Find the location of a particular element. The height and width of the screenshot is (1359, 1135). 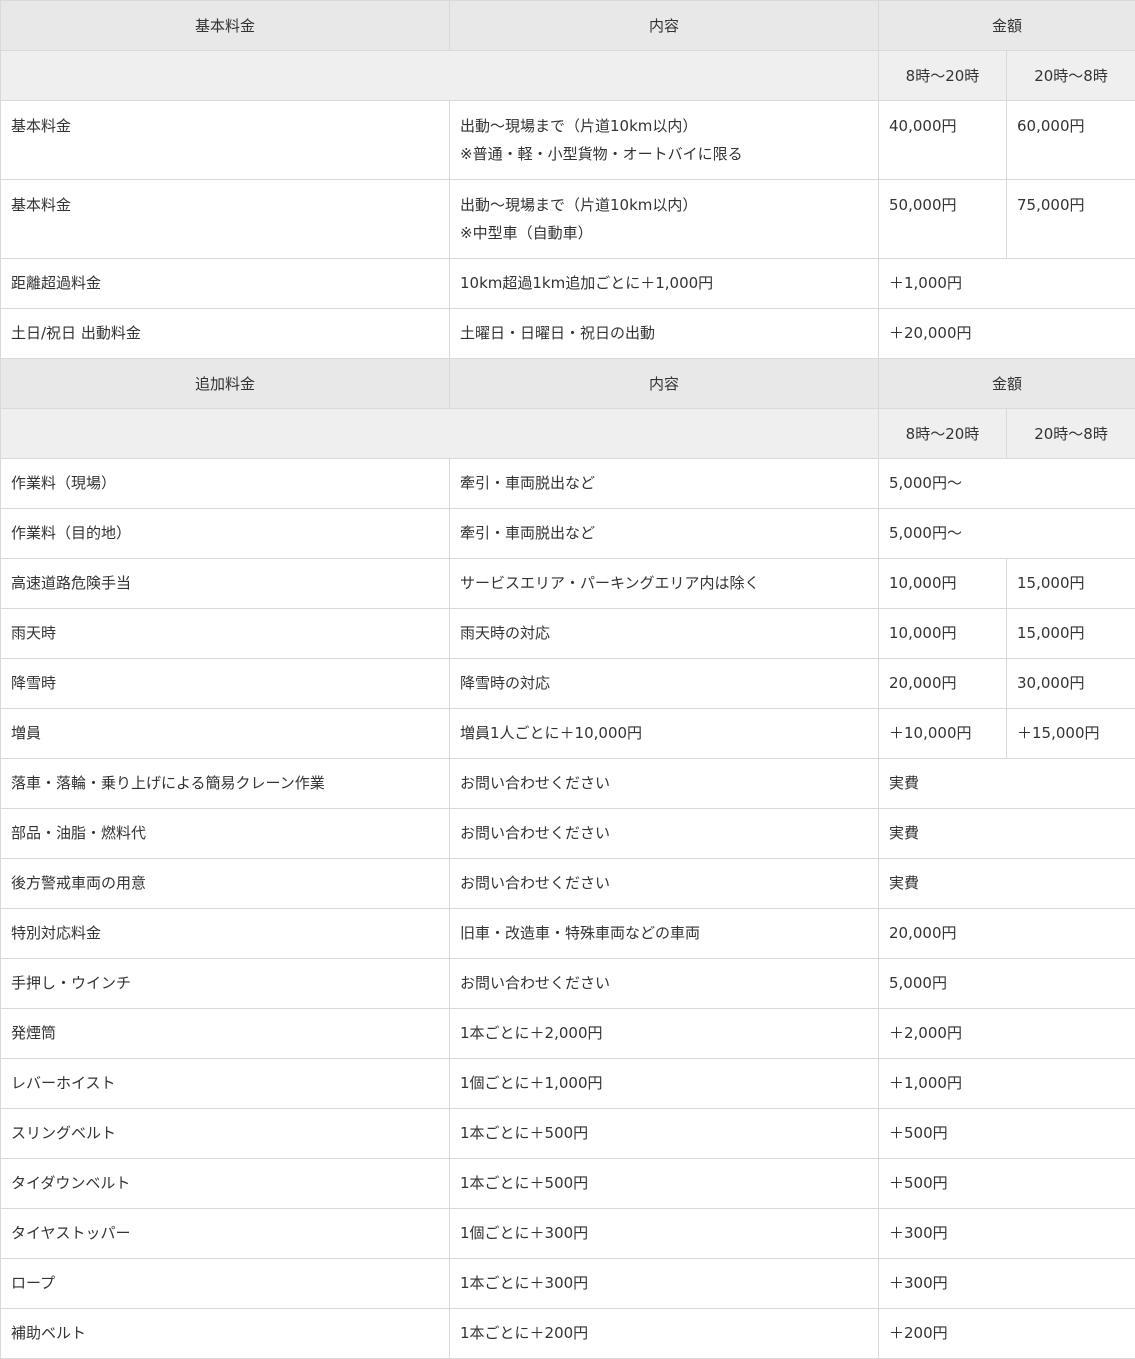

row-item: 雨天時 is located at coordinates (225, 634).